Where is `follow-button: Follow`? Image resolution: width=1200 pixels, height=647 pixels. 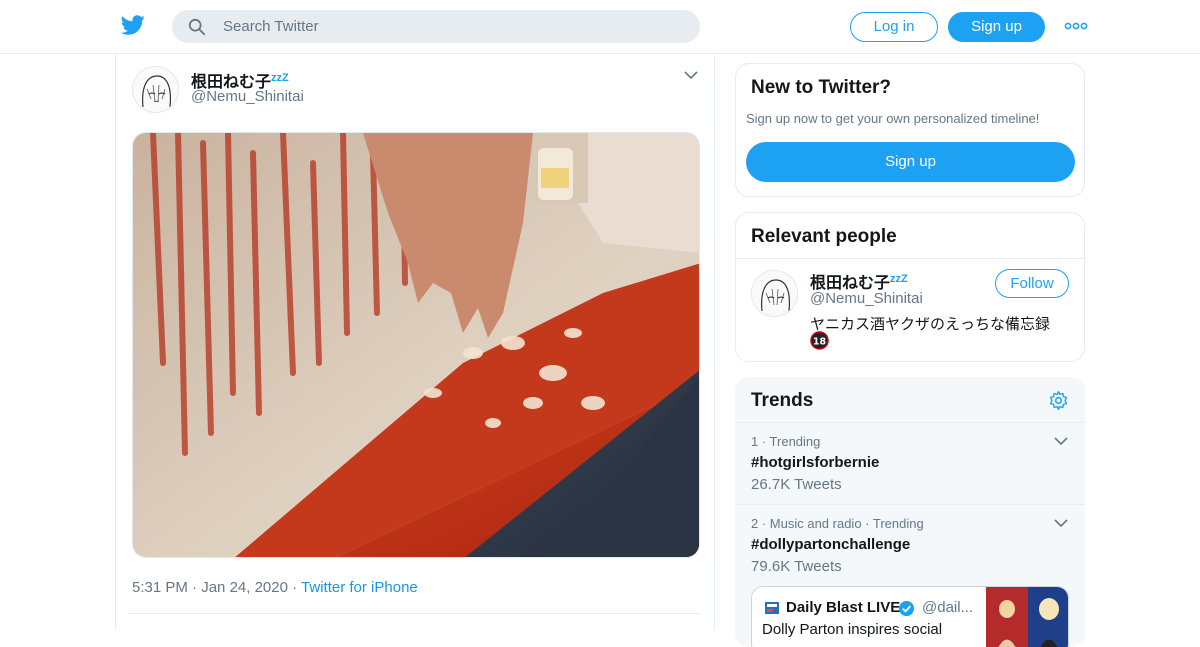
follow-button: Follow is located at coordinates (1032, 283).